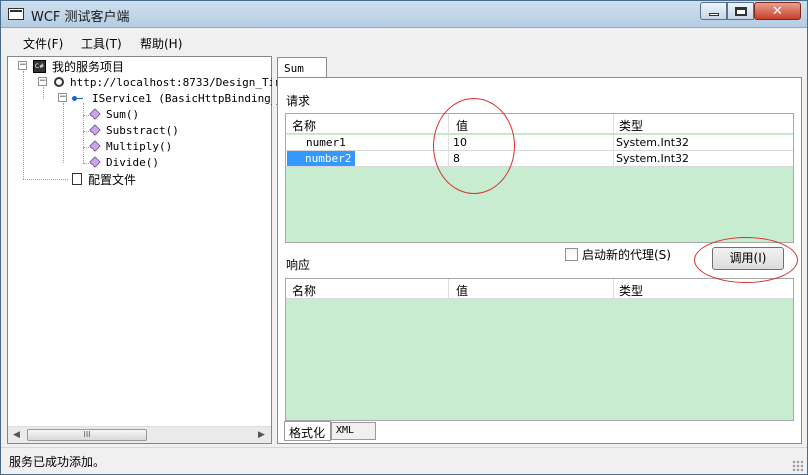  What do you see at coordinates (713, 11) in the screenshot?
I see `minimize-button` at bounding box center [713, 11].